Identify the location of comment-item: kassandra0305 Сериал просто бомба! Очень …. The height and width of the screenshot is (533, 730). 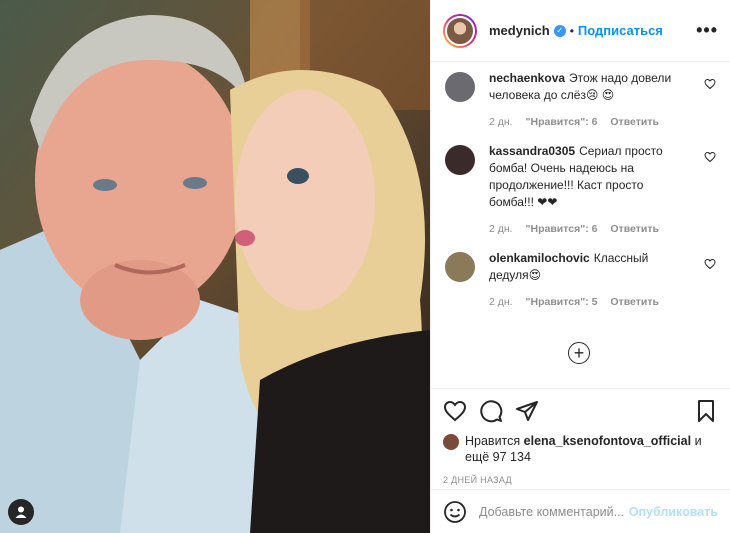
(580, 190).